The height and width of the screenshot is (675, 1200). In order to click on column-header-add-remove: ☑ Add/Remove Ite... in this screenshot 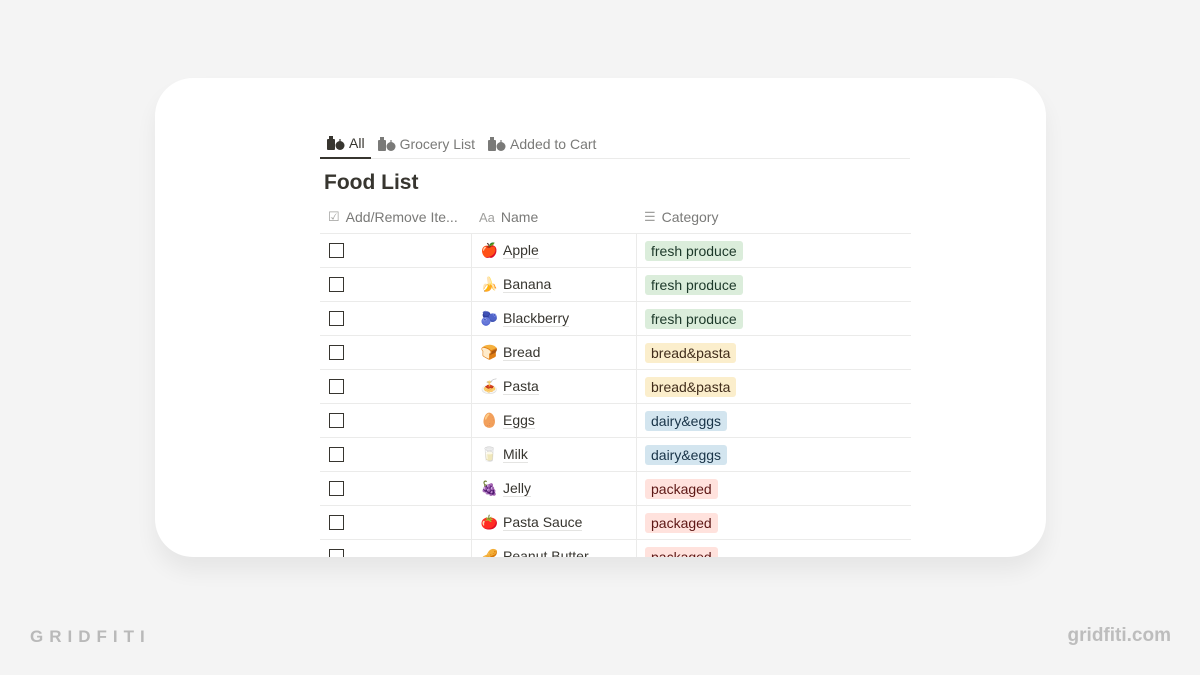, I will do `click(395, 217)`.